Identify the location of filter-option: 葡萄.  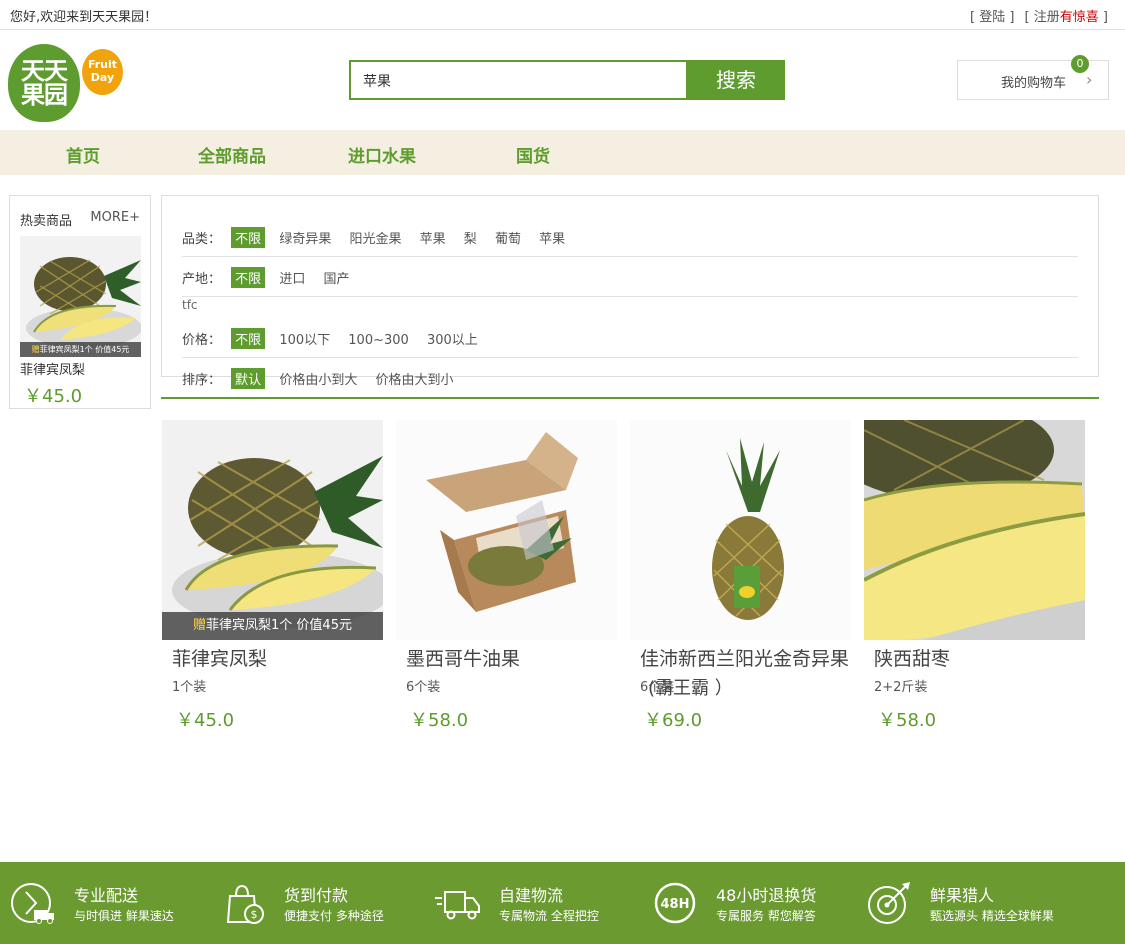
(508, 237).